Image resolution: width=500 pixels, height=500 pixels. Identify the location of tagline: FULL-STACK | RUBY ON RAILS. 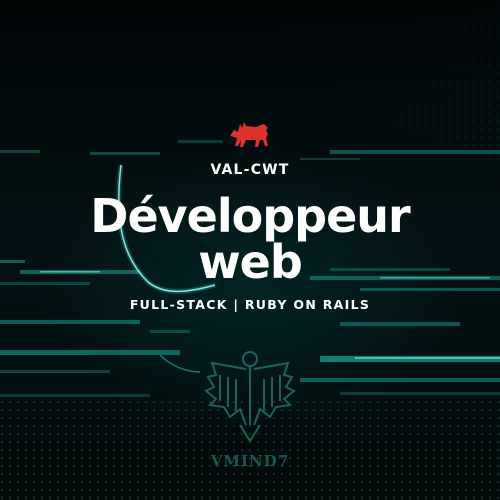
(250, 304).